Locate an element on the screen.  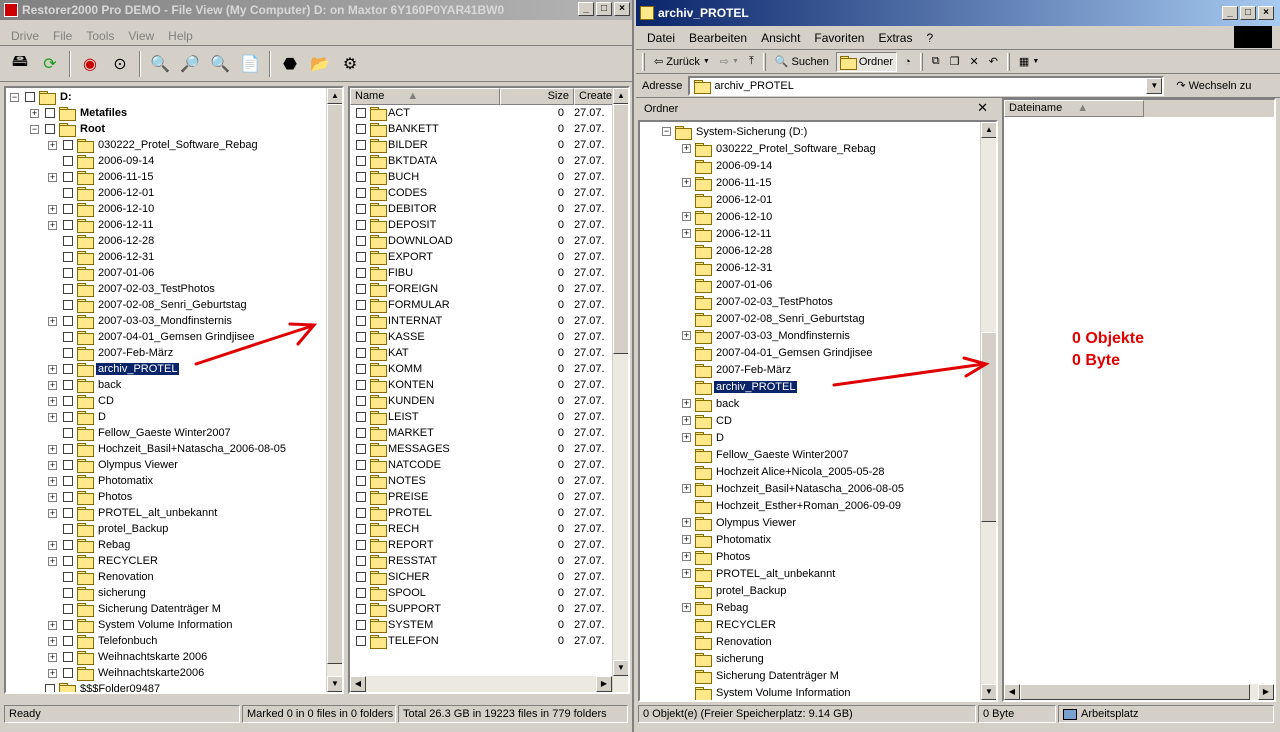
arrow-left is located at coordinates (256, 344).